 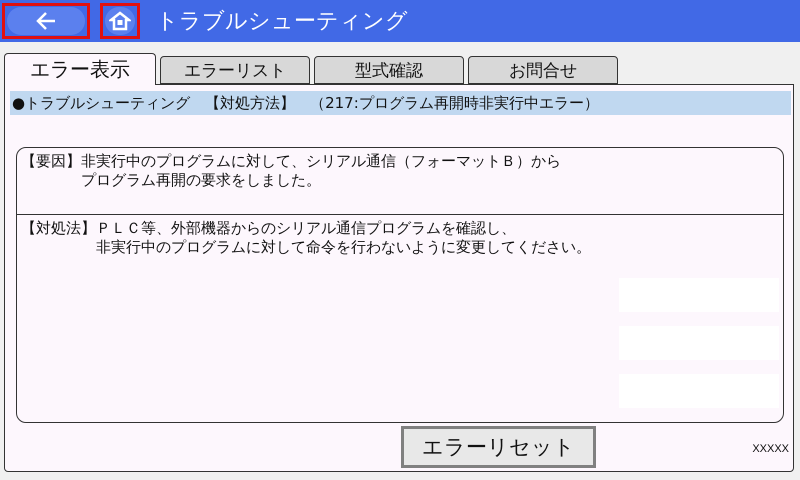 I want to click on remedy-label: 【対処法】, so click(x=58, y=229).